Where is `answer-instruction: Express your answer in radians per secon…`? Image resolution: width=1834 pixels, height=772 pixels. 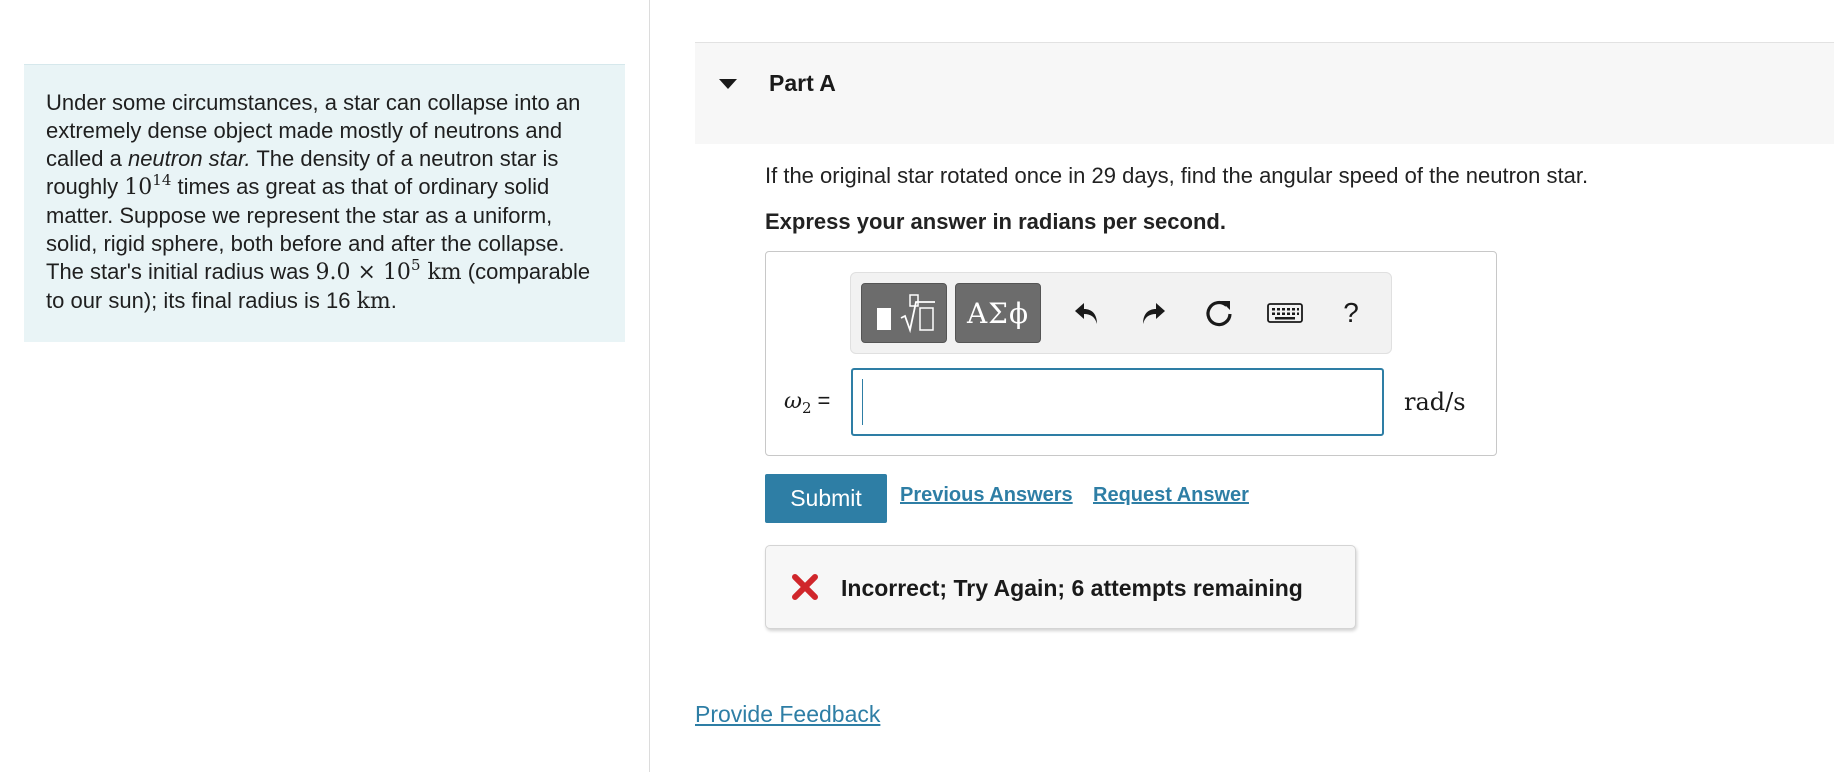
answer-instruction: Express your answer in radians per secon… is located at coordinates (995, 221).